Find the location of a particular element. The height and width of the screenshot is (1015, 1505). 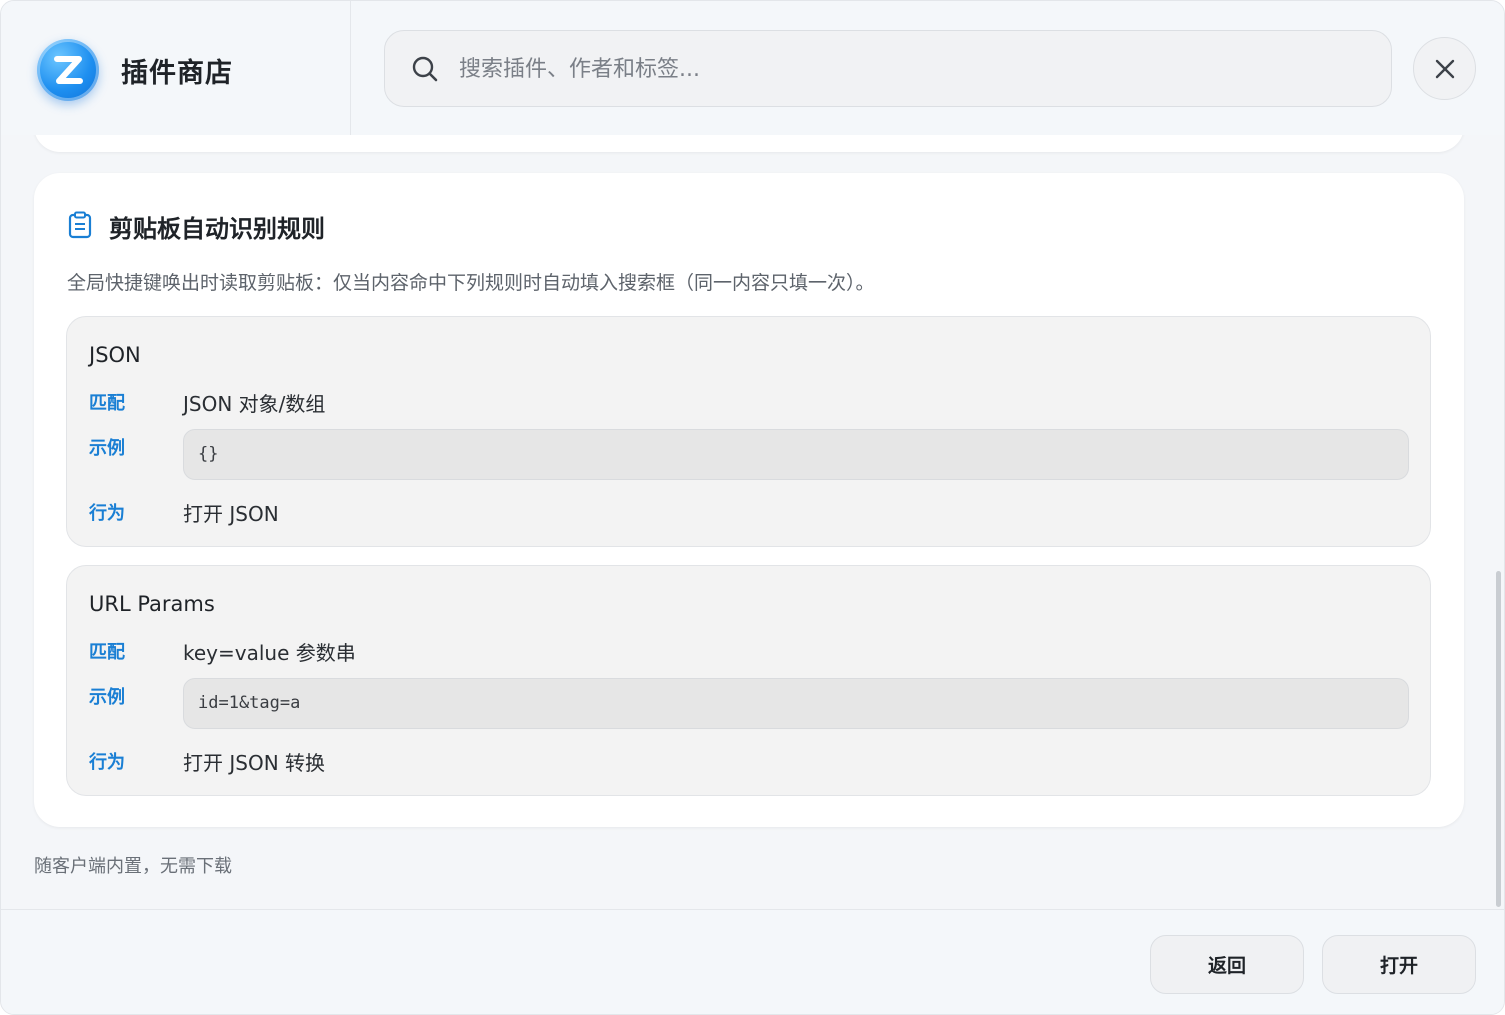

action-value: 打开 JSON 转换 is located at coordinates (254, 763).